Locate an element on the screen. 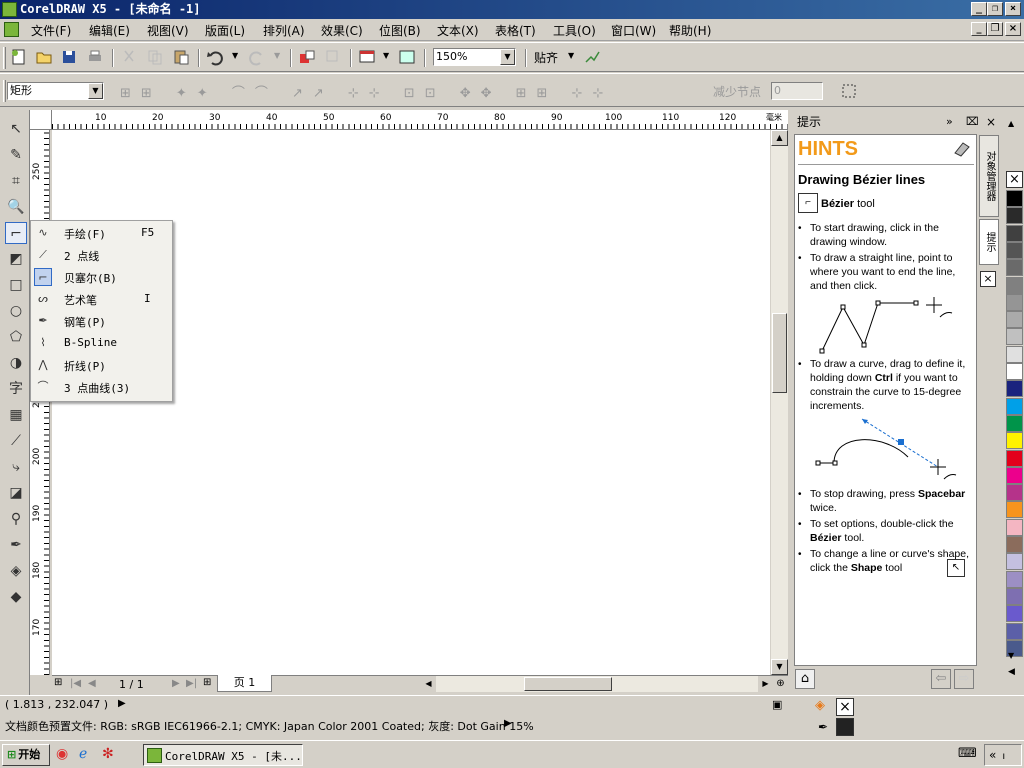 The image size is (1024, 768). pick-tool-icon: ↖ is located at coordinates (16, 129).